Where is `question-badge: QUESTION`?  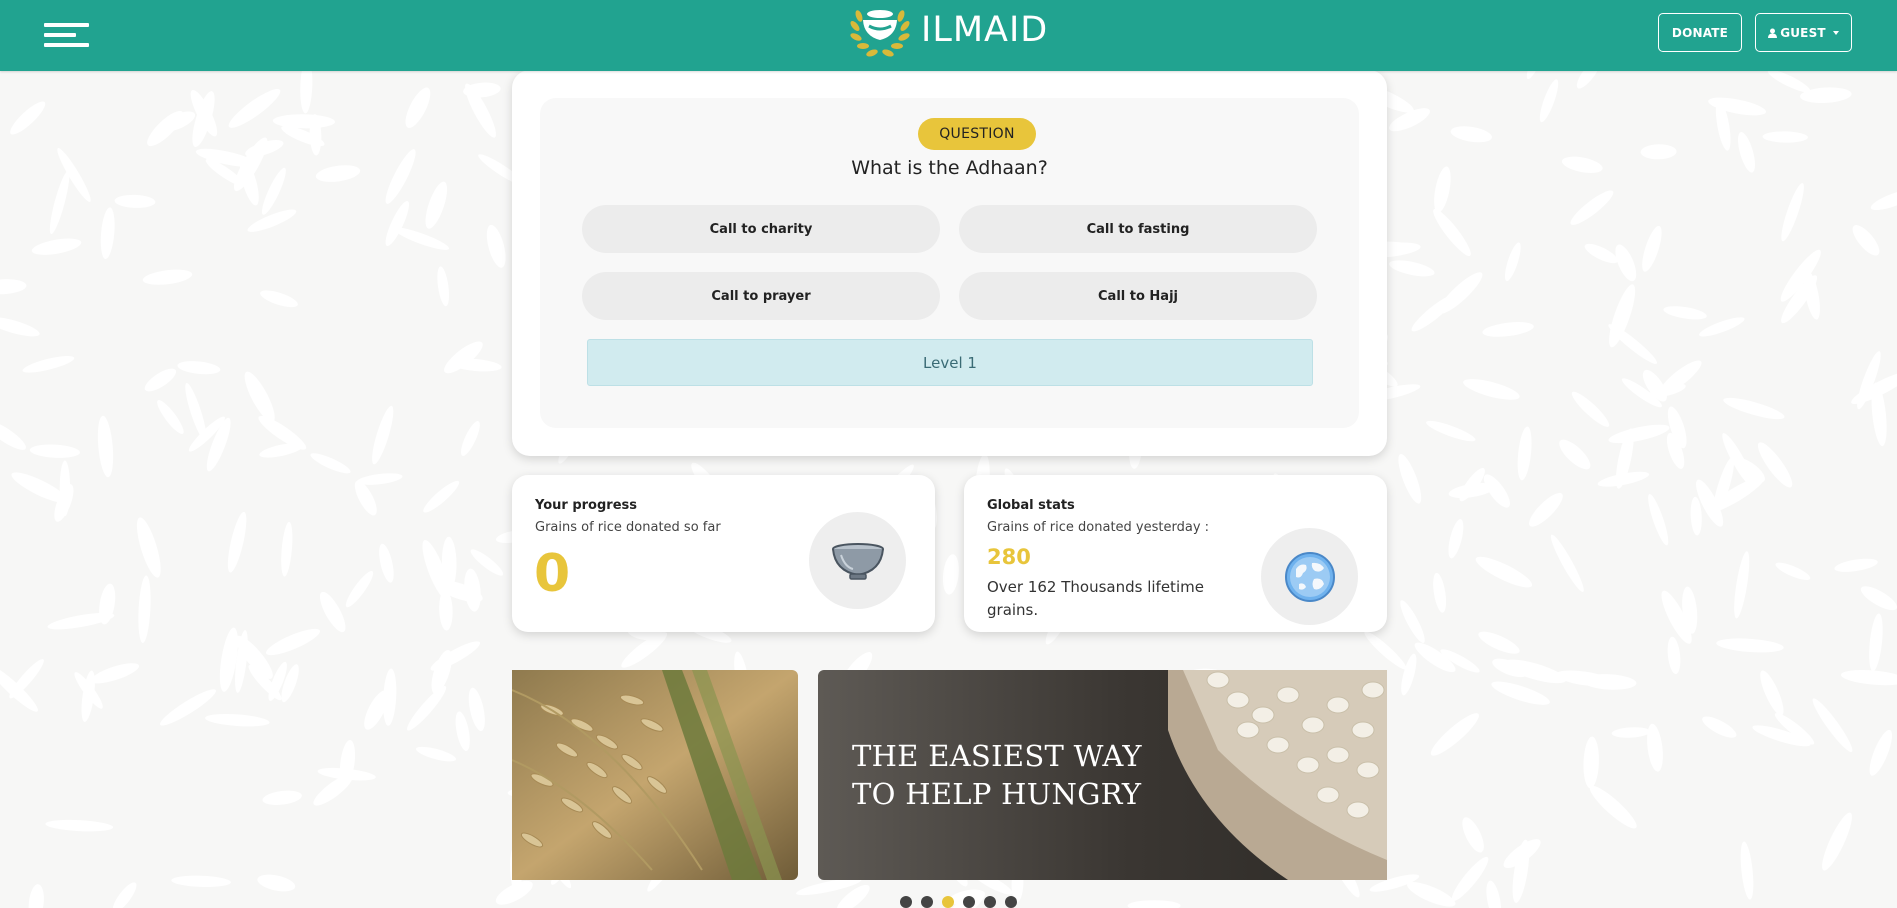 question-badge: QUESTION is located at coordinates (977, 134).